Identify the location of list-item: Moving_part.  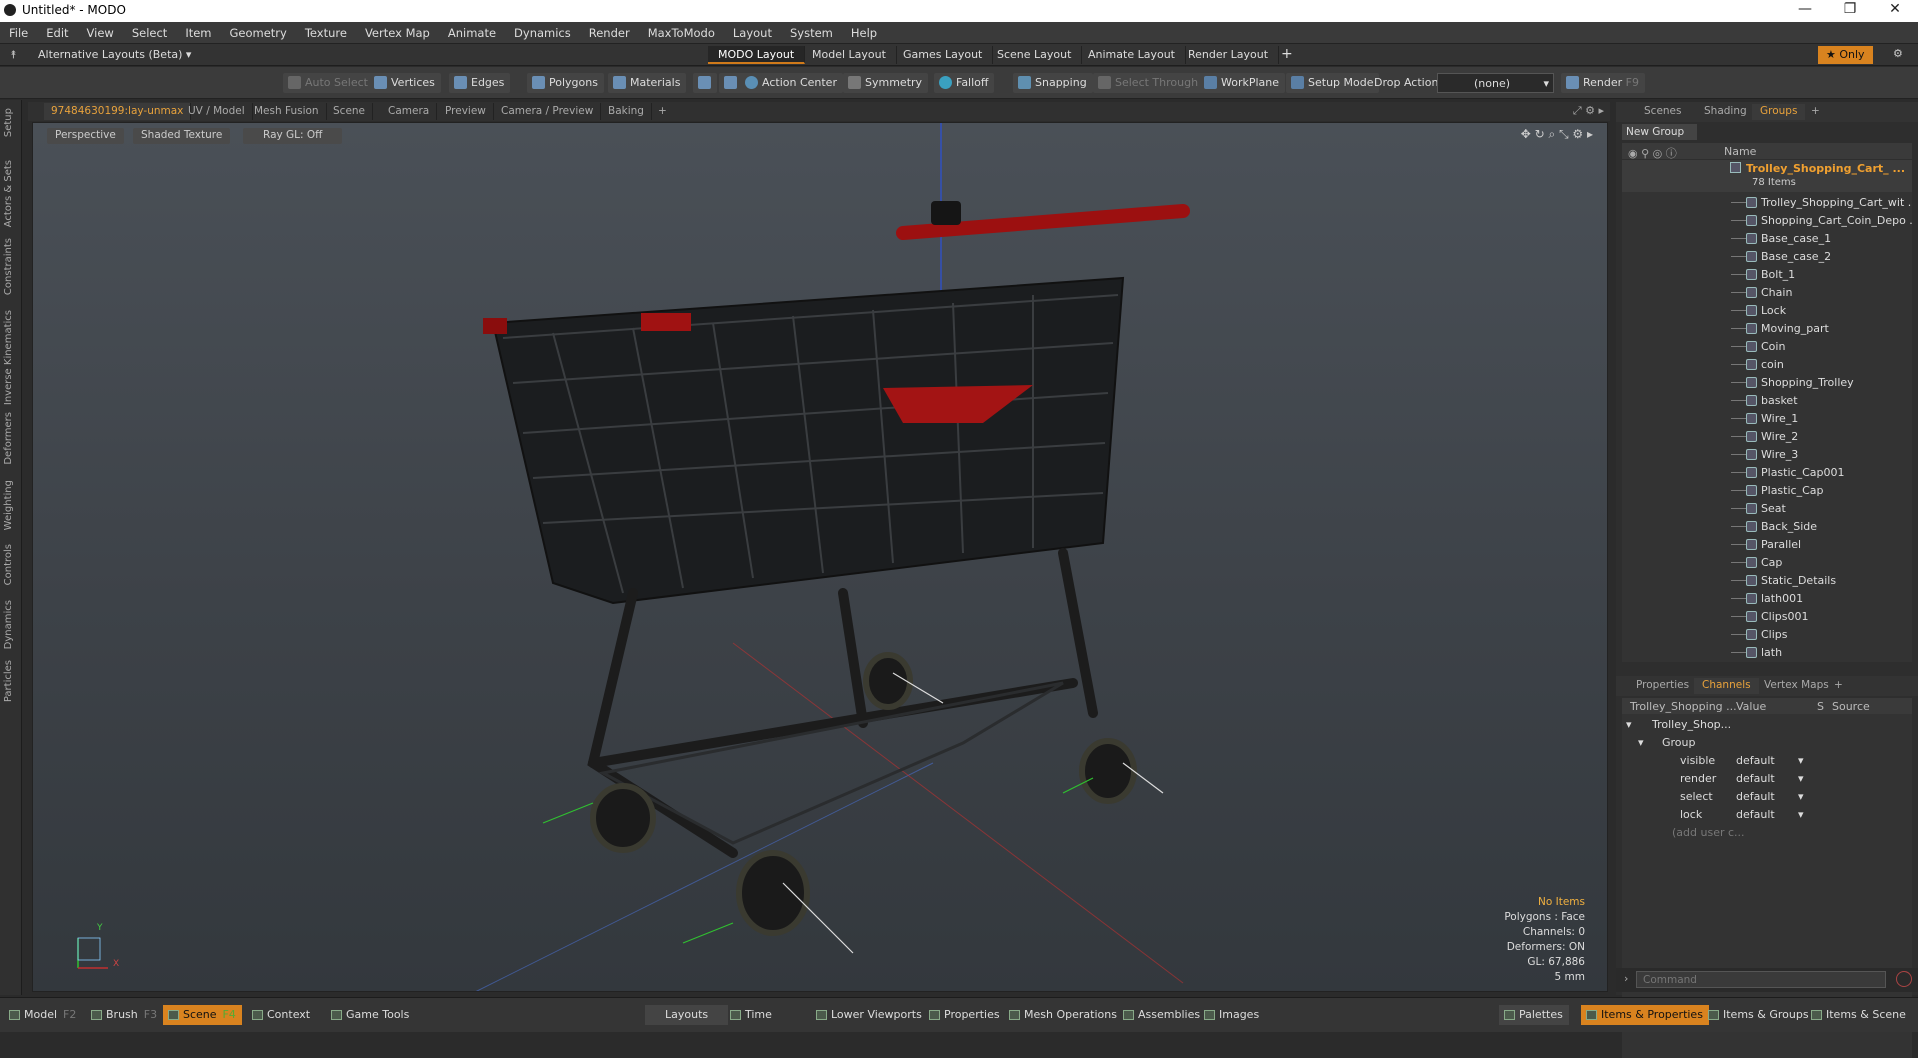
(1767, 329).